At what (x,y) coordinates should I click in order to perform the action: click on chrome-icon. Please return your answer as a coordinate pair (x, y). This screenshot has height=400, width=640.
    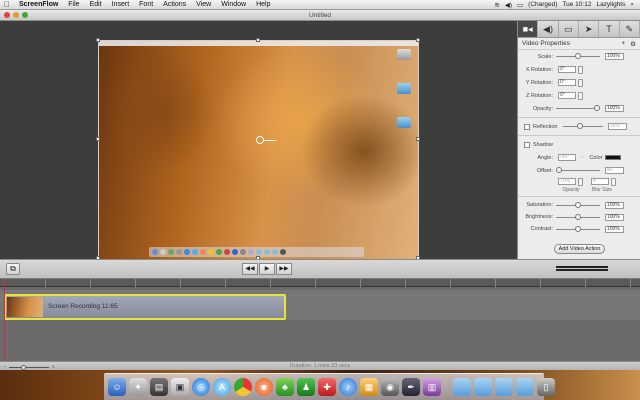
    Looking at the image, I should click on (243, 387).